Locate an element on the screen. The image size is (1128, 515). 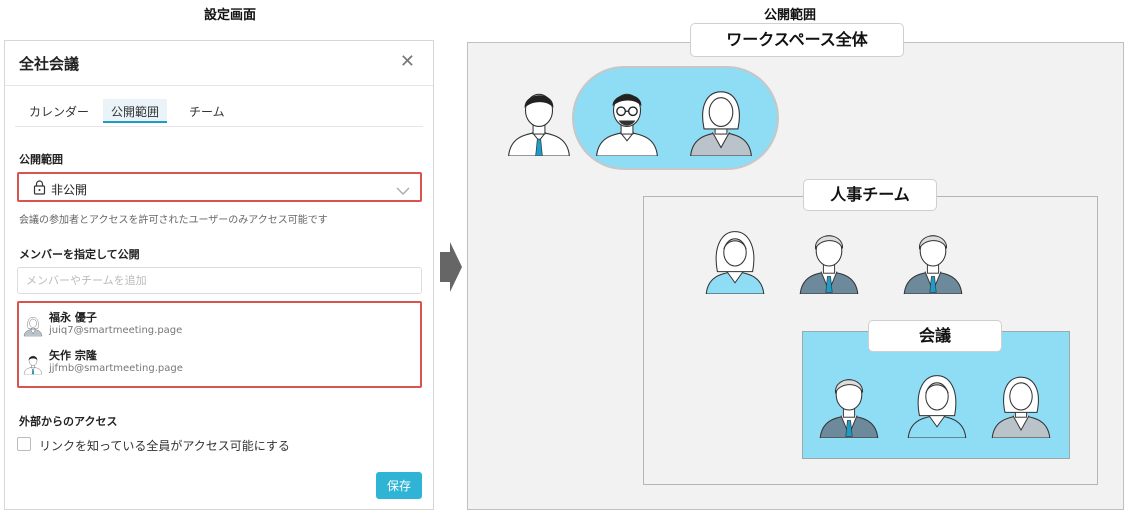
chevron-down-icon is located at coordinates (403, 190).